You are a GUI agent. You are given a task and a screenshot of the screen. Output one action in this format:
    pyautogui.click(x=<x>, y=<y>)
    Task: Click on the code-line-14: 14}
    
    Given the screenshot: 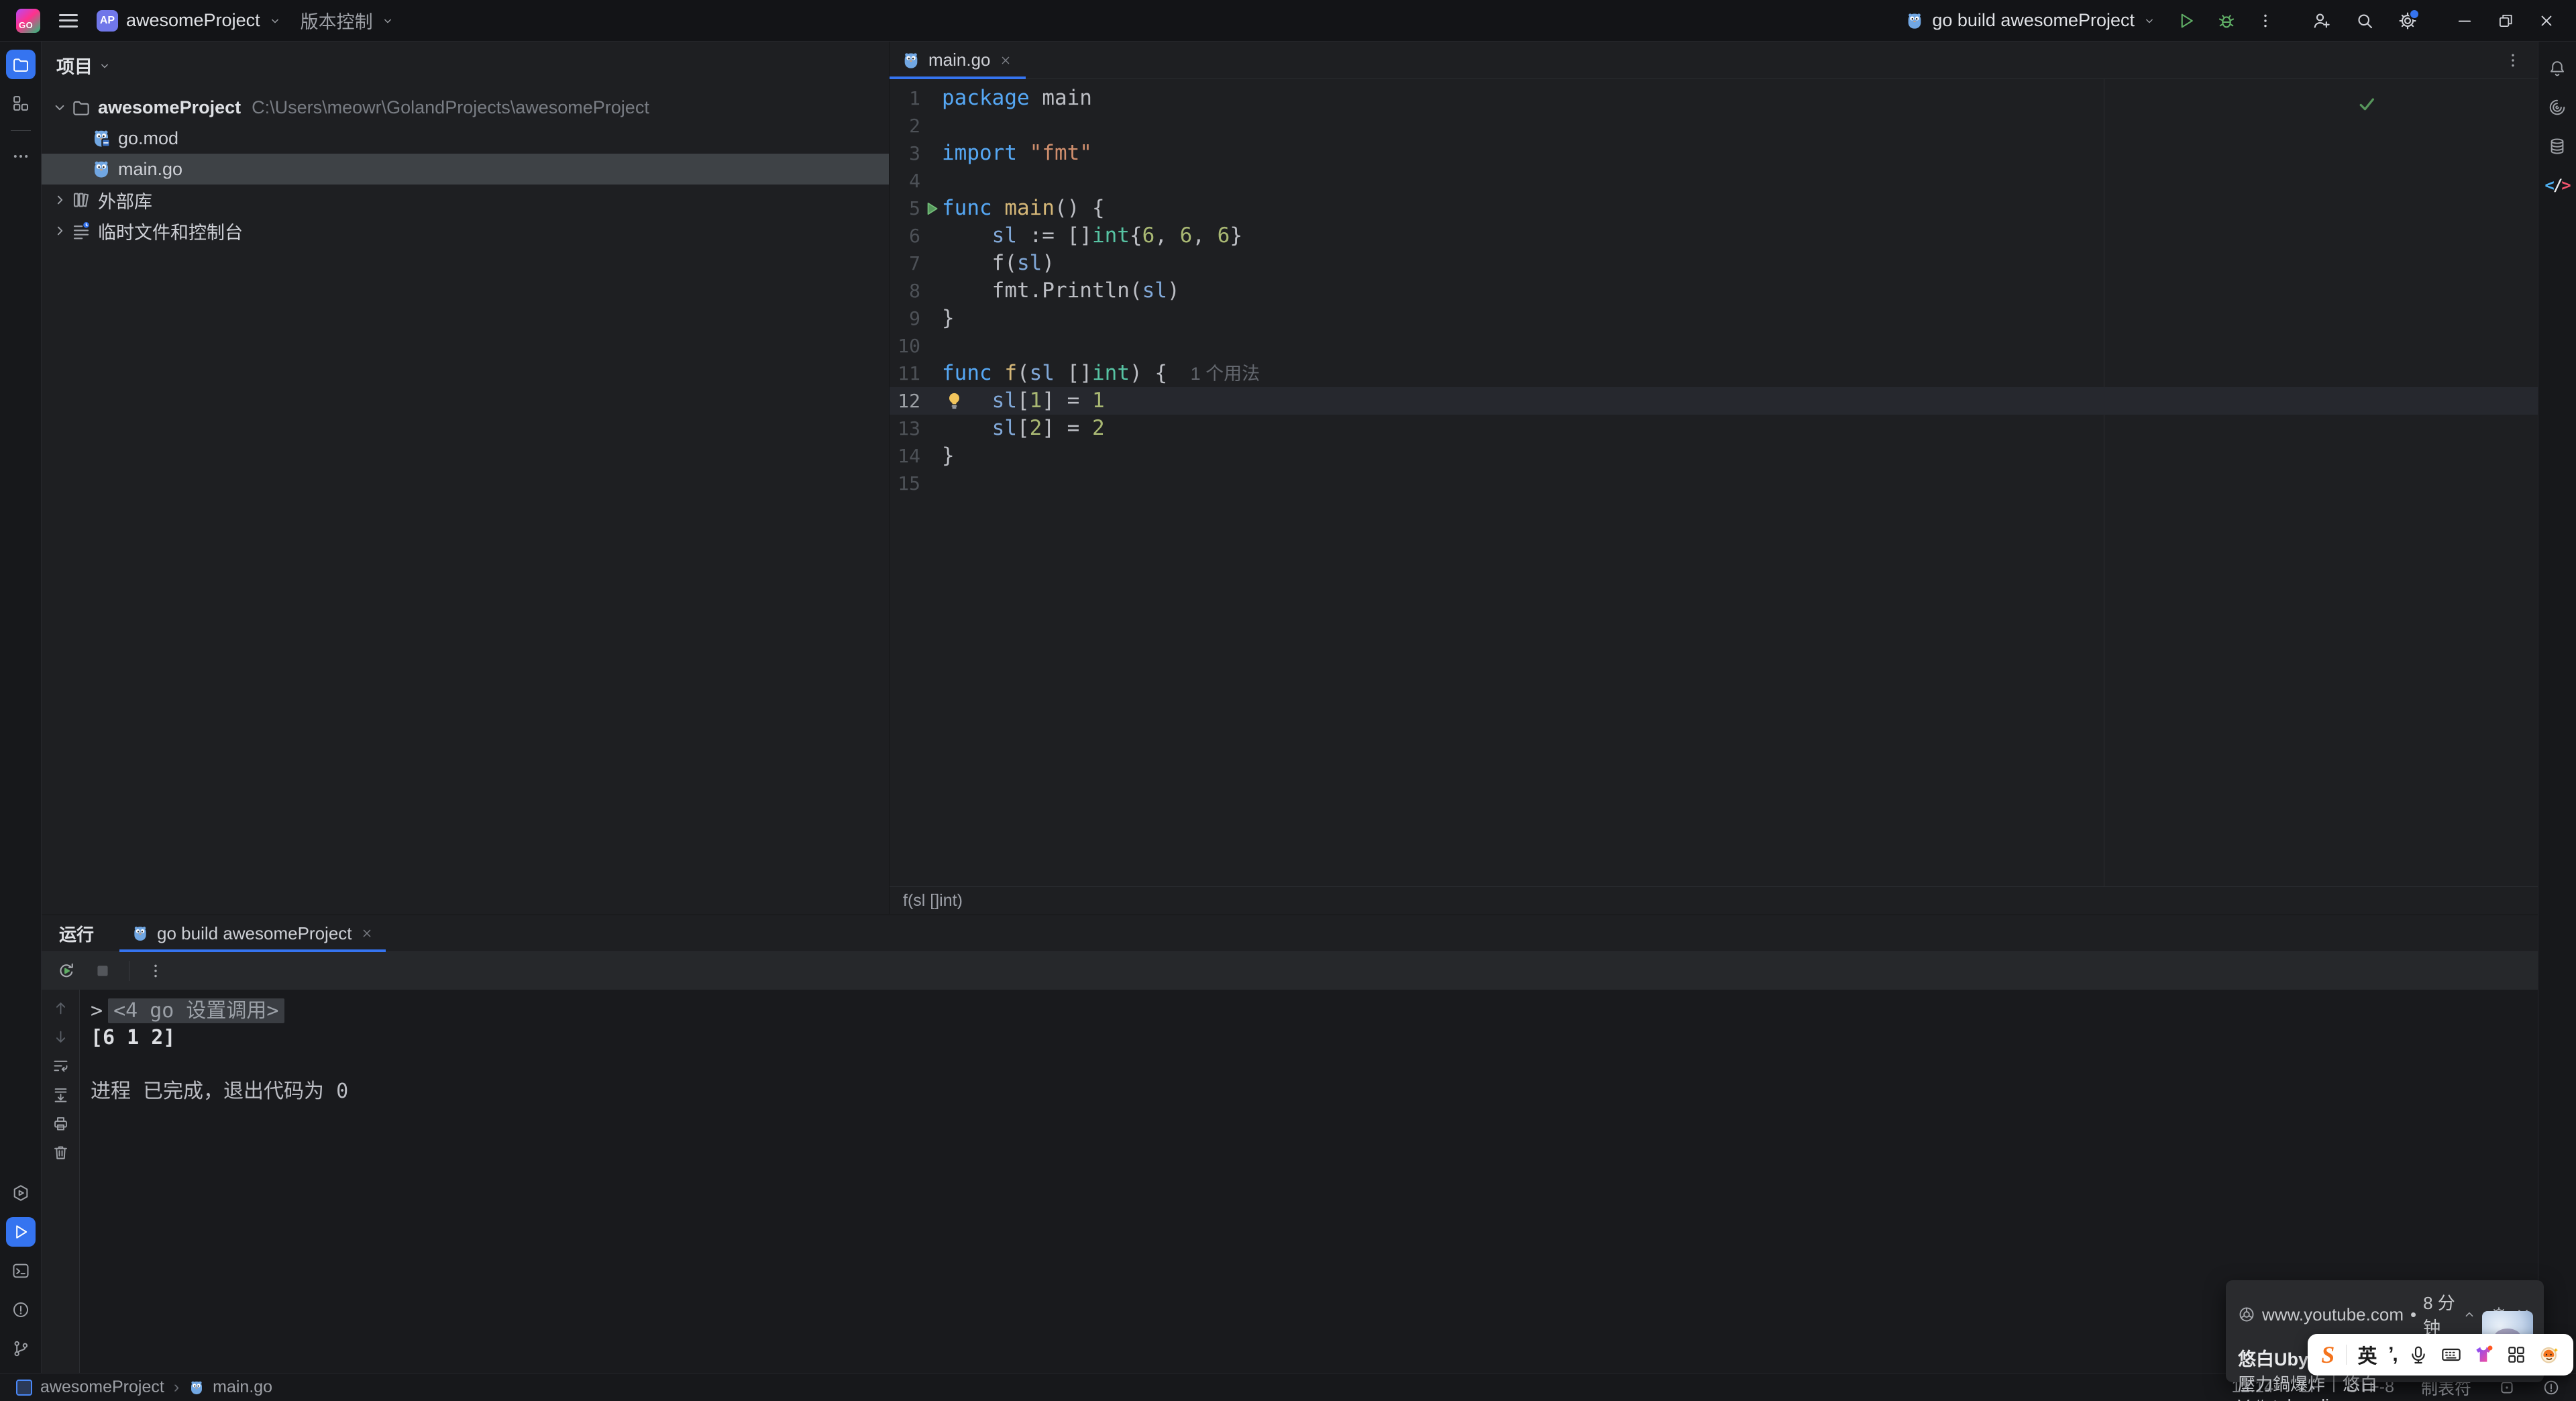 What is the action you would take?
    pyautogui.click(x=1714, y=456)
    